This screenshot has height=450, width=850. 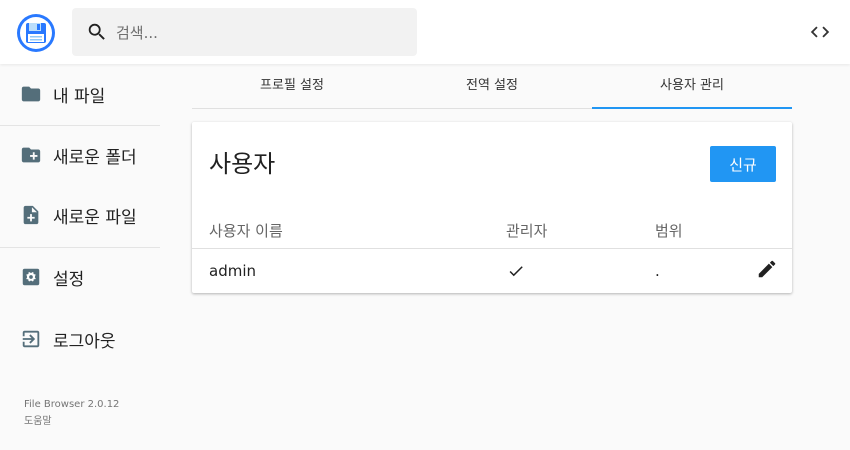 What do you see at coordinates (527, 231) in the screenshot?
I see `column-header-admin: 관리자` at bounding box center [527, 231].